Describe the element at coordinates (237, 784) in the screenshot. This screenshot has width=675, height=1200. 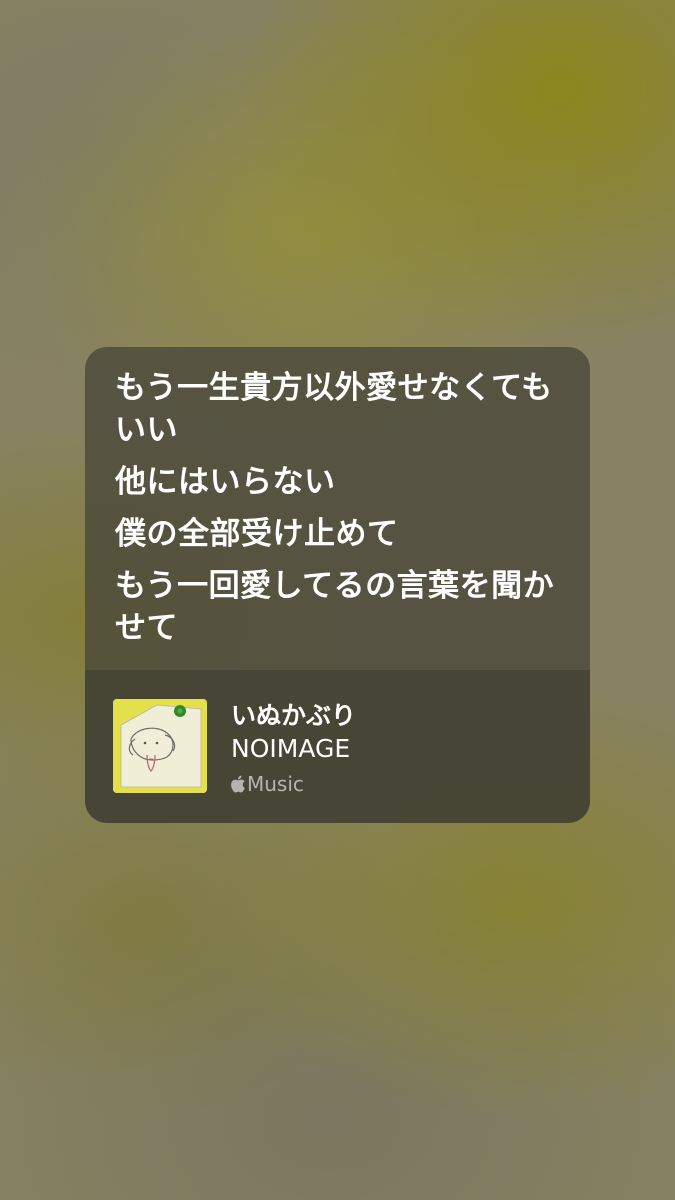
I see `apple-icon` at that location.